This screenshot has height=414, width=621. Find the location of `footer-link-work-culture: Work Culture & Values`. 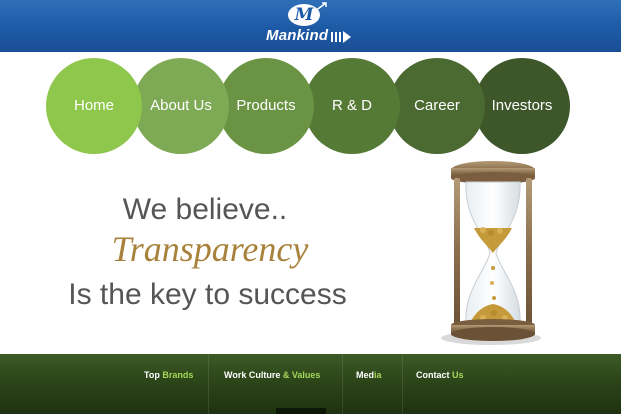

footer-link-work-culture: Work Culture & Values is located at coordinates (272, 375).